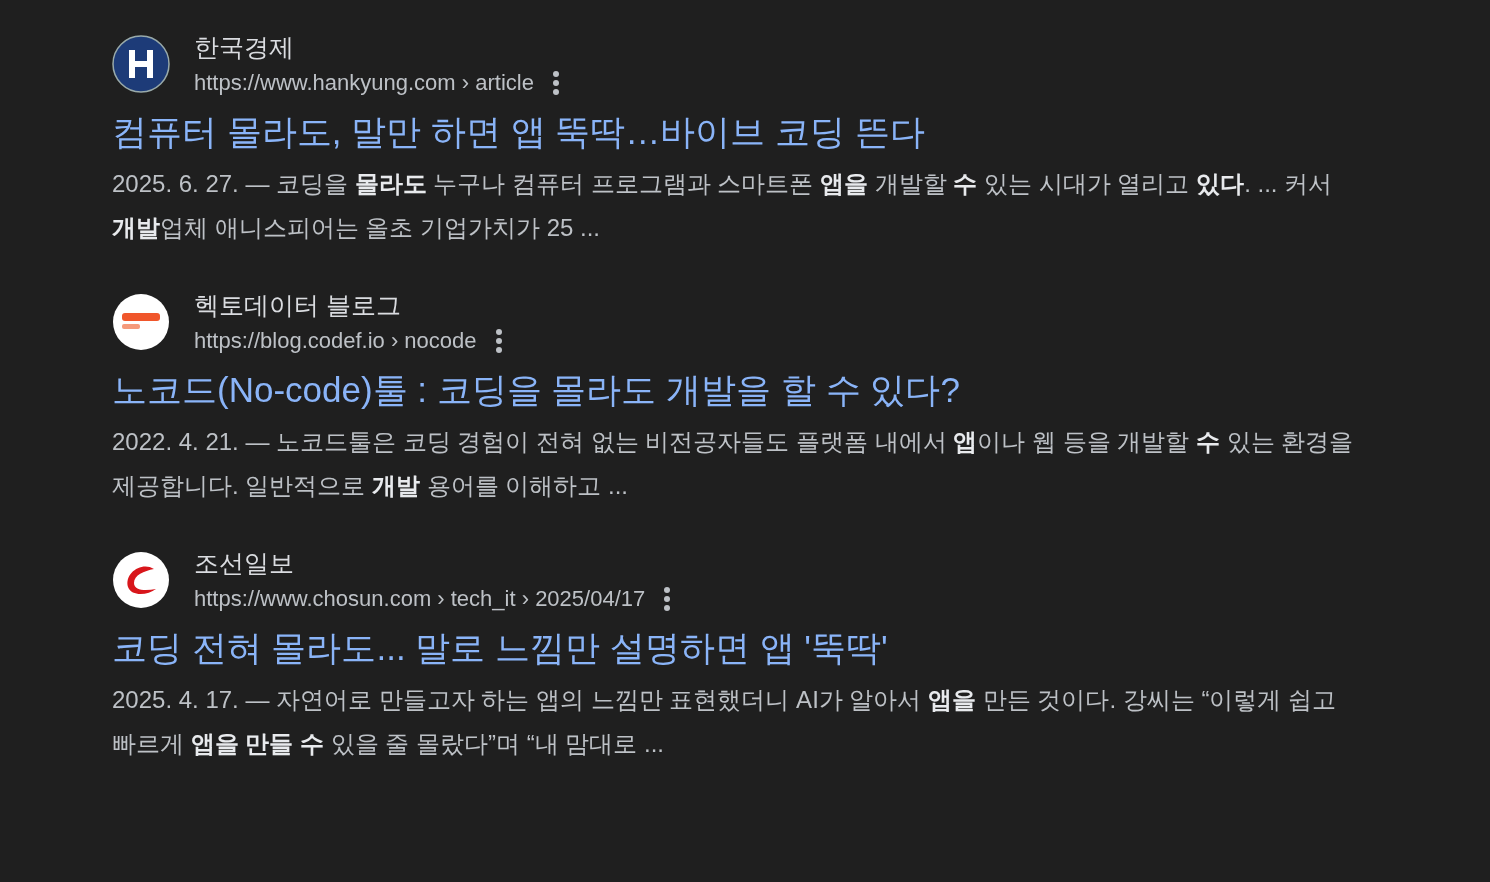 This screenshot has height=882, width=1490. I want to click on result-title-link: 컴퓨터 몰라도, 말만 하면 앱 뚝딱…바이브 코딩 뜬다, so click(518, 132).